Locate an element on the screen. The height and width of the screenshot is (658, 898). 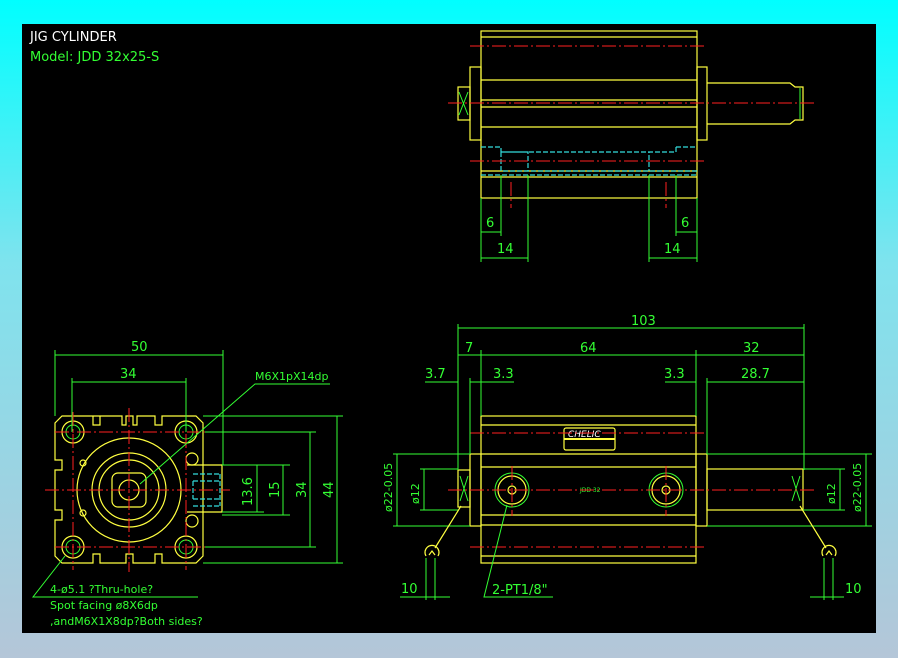
nameplate-brand: CHELIC is located at coordinates (584, 435).